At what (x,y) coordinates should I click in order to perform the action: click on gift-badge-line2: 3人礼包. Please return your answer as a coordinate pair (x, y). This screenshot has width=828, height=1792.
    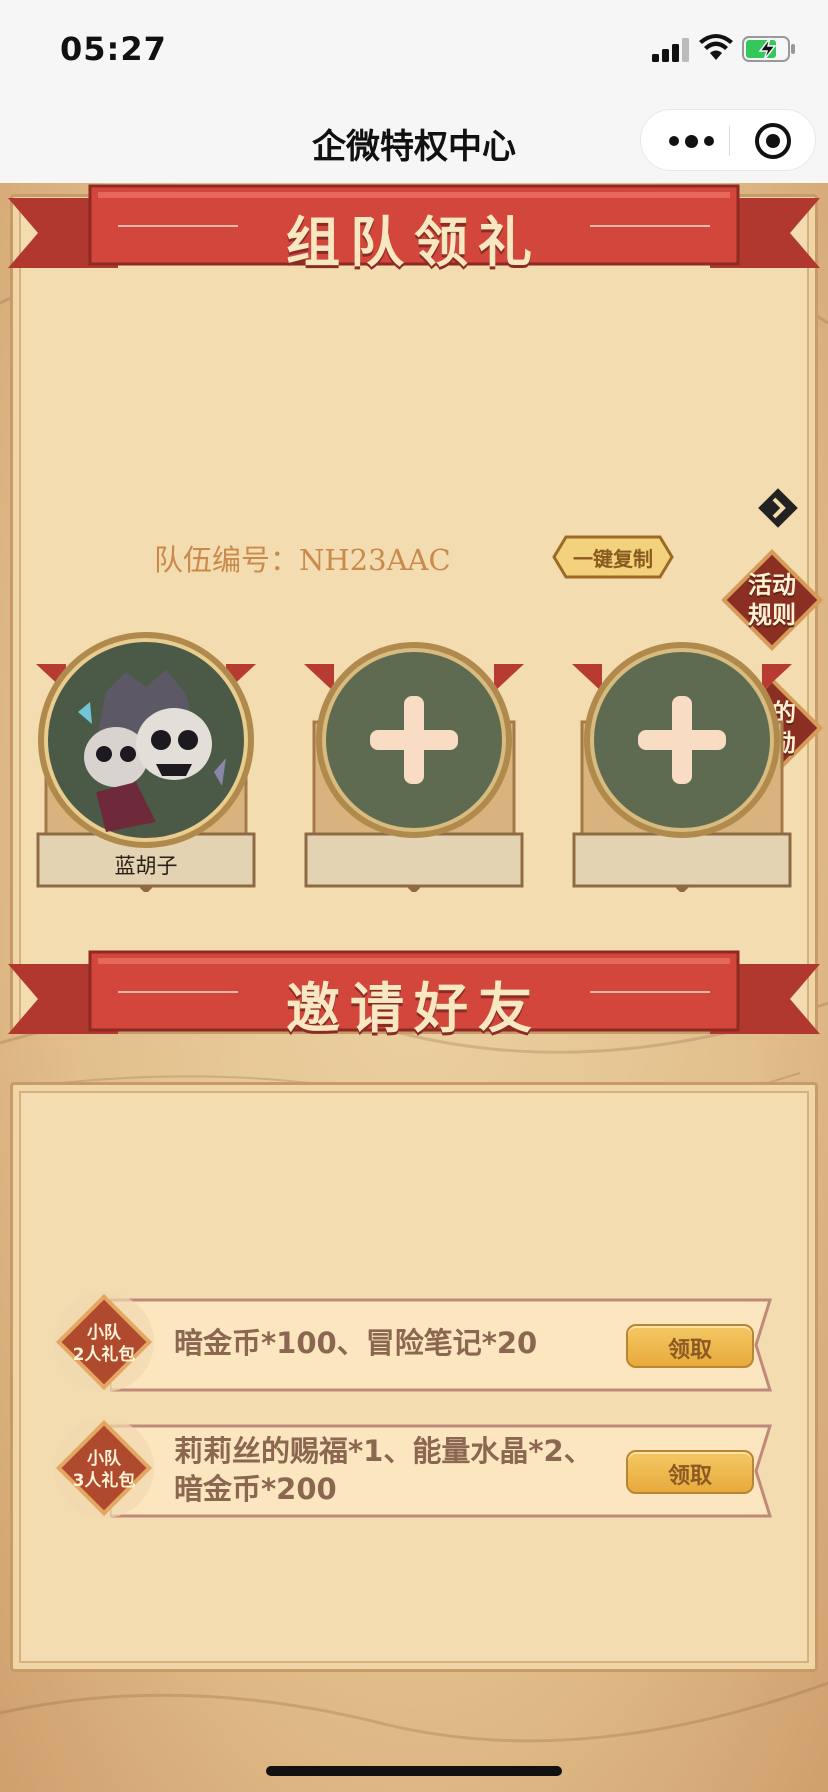
    Looking at the image, I should click on (104, 1481).